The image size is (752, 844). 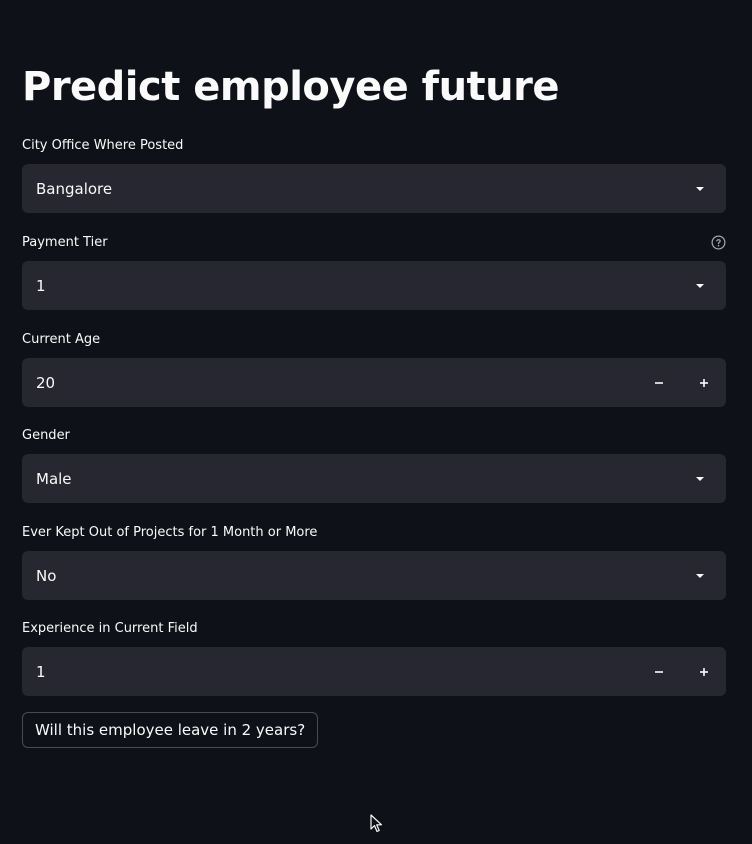 What do you see at coordinates (377, 826) in the screenshot?
I see `mouse-pointer-icon` at bounding box center [377, 826].